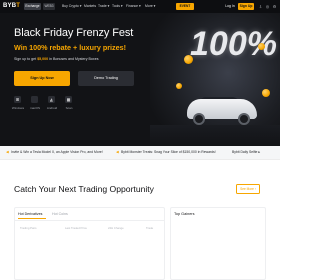 Image resolution: width=320 pixels, height=280 pixels. What do you see at coordinates (185, 6) in the screenshot?
I see `promo-badge: EVENT` at bounding box center [185, 6].